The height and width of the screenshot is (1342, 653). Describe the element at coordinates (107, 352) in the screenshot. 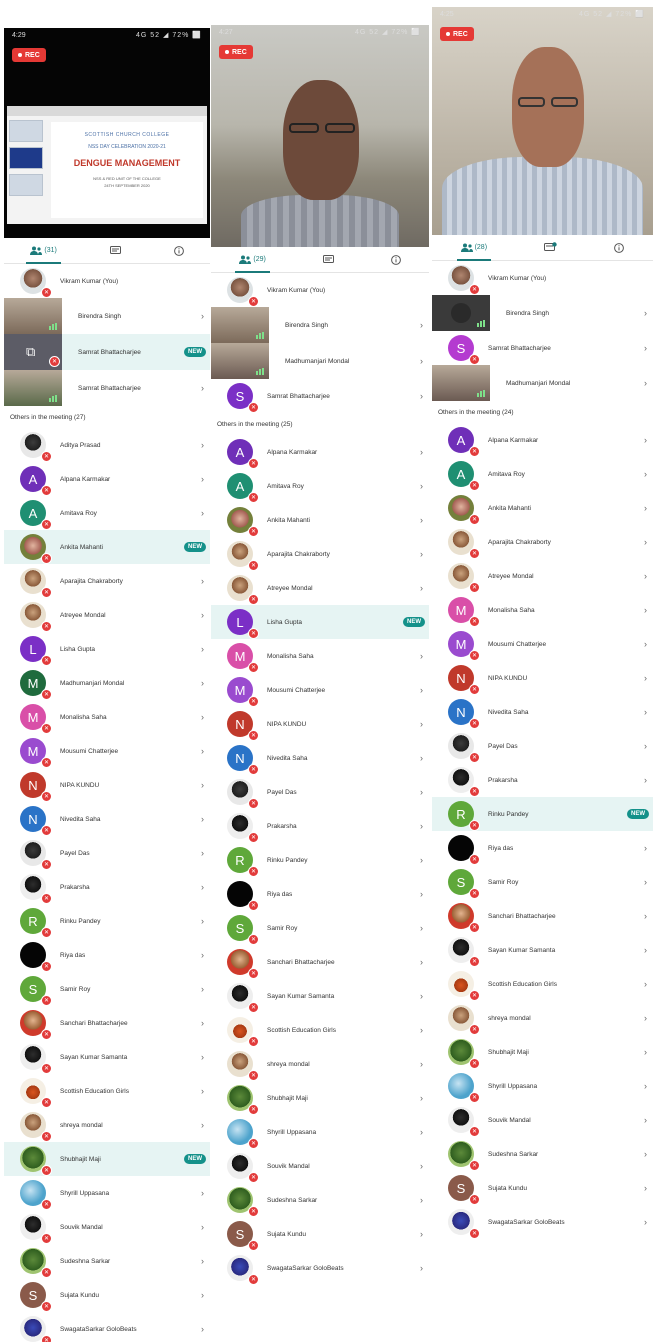

I see `pinned-participant-row: ⧉ ✕ Samrat Bhattacharjee NEW` at that location.